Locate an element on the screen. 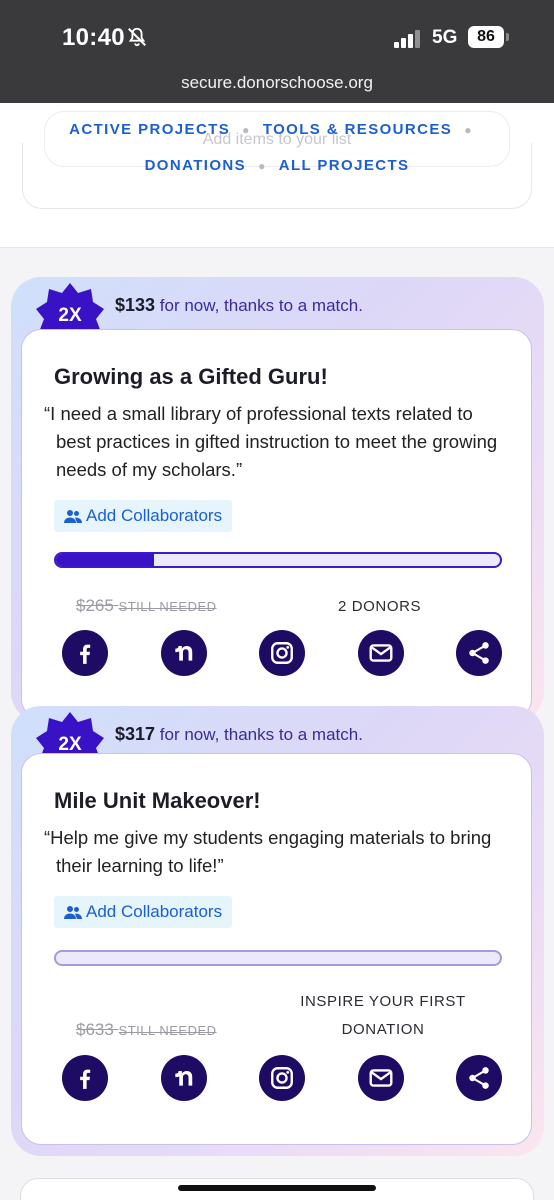 The height and width of the screenshot is (1200, 554). bell-muted-icon is located at coordinates (137, 37).